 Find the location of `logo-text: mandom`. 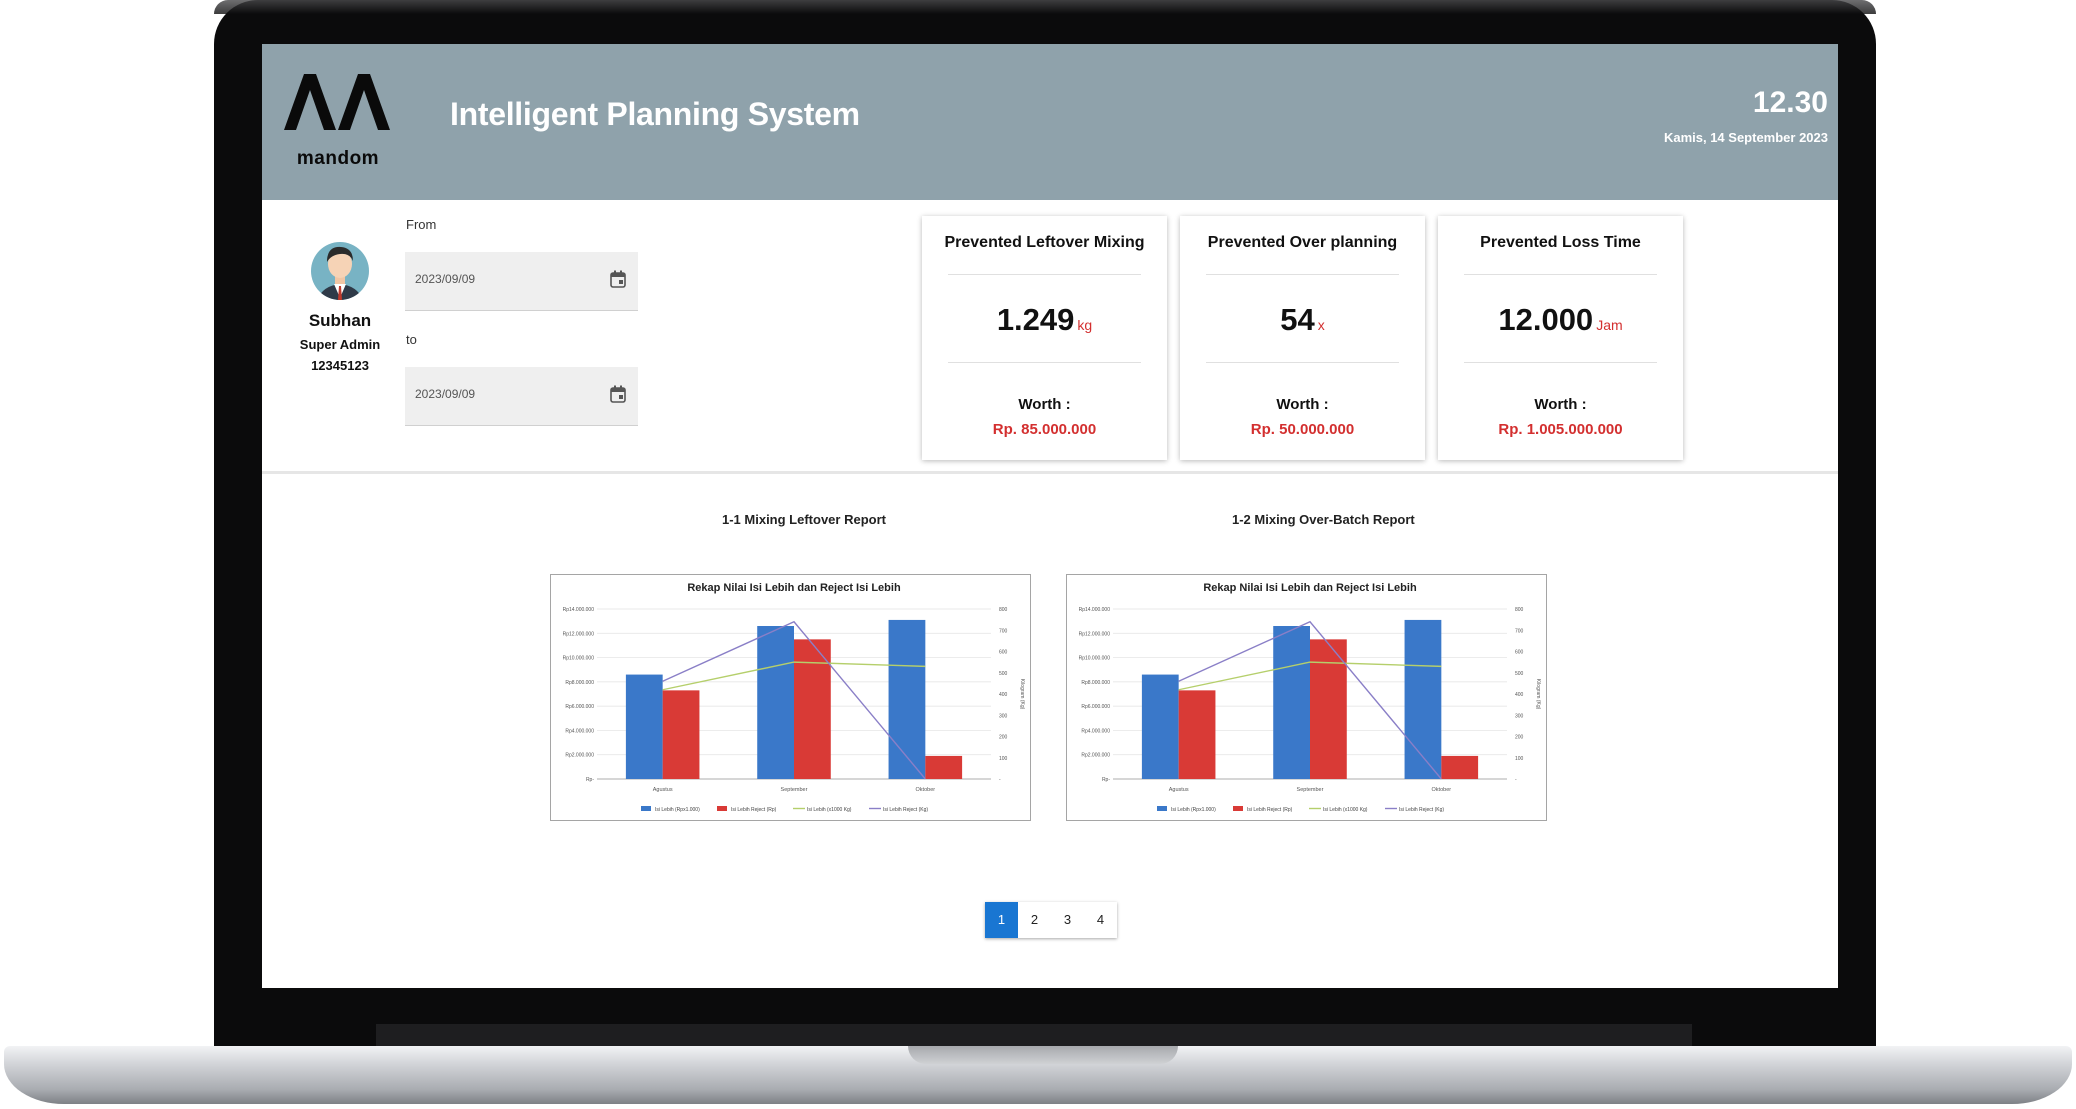

logo-text: mandom is located at coordinates (338, 158).